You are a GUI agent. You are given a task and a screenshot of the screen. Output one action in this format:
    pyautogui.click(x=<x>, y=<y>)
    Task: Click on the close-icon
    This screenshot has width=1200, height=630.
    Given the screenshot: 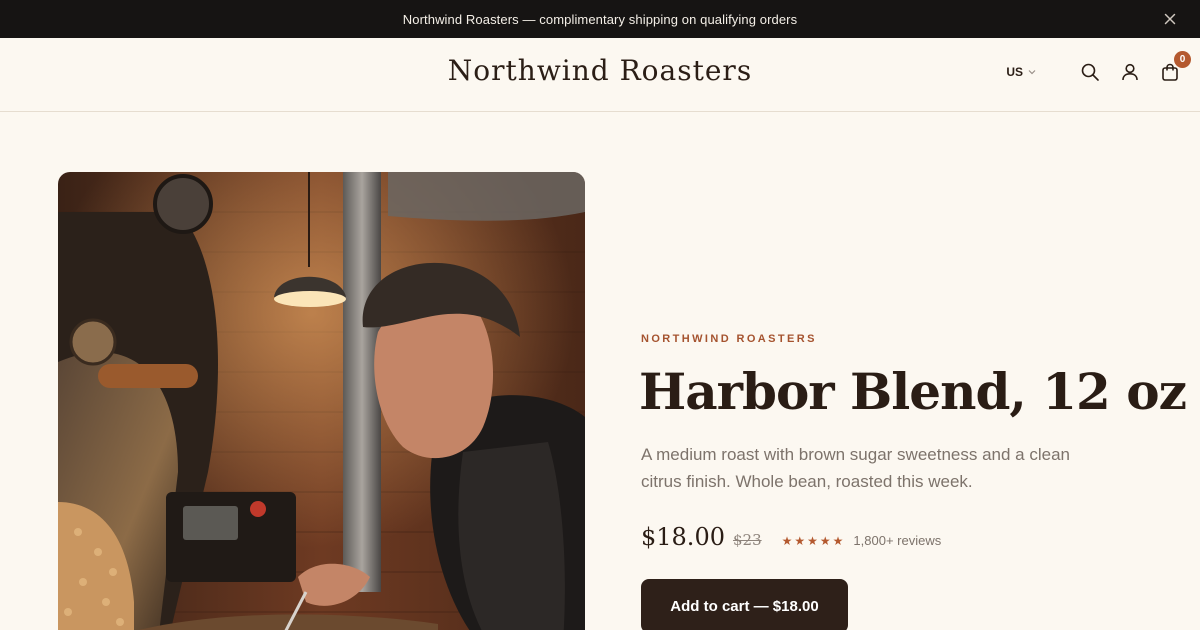 What is the action you would take?
    pyautogui.click(x=1170, y=19)
    